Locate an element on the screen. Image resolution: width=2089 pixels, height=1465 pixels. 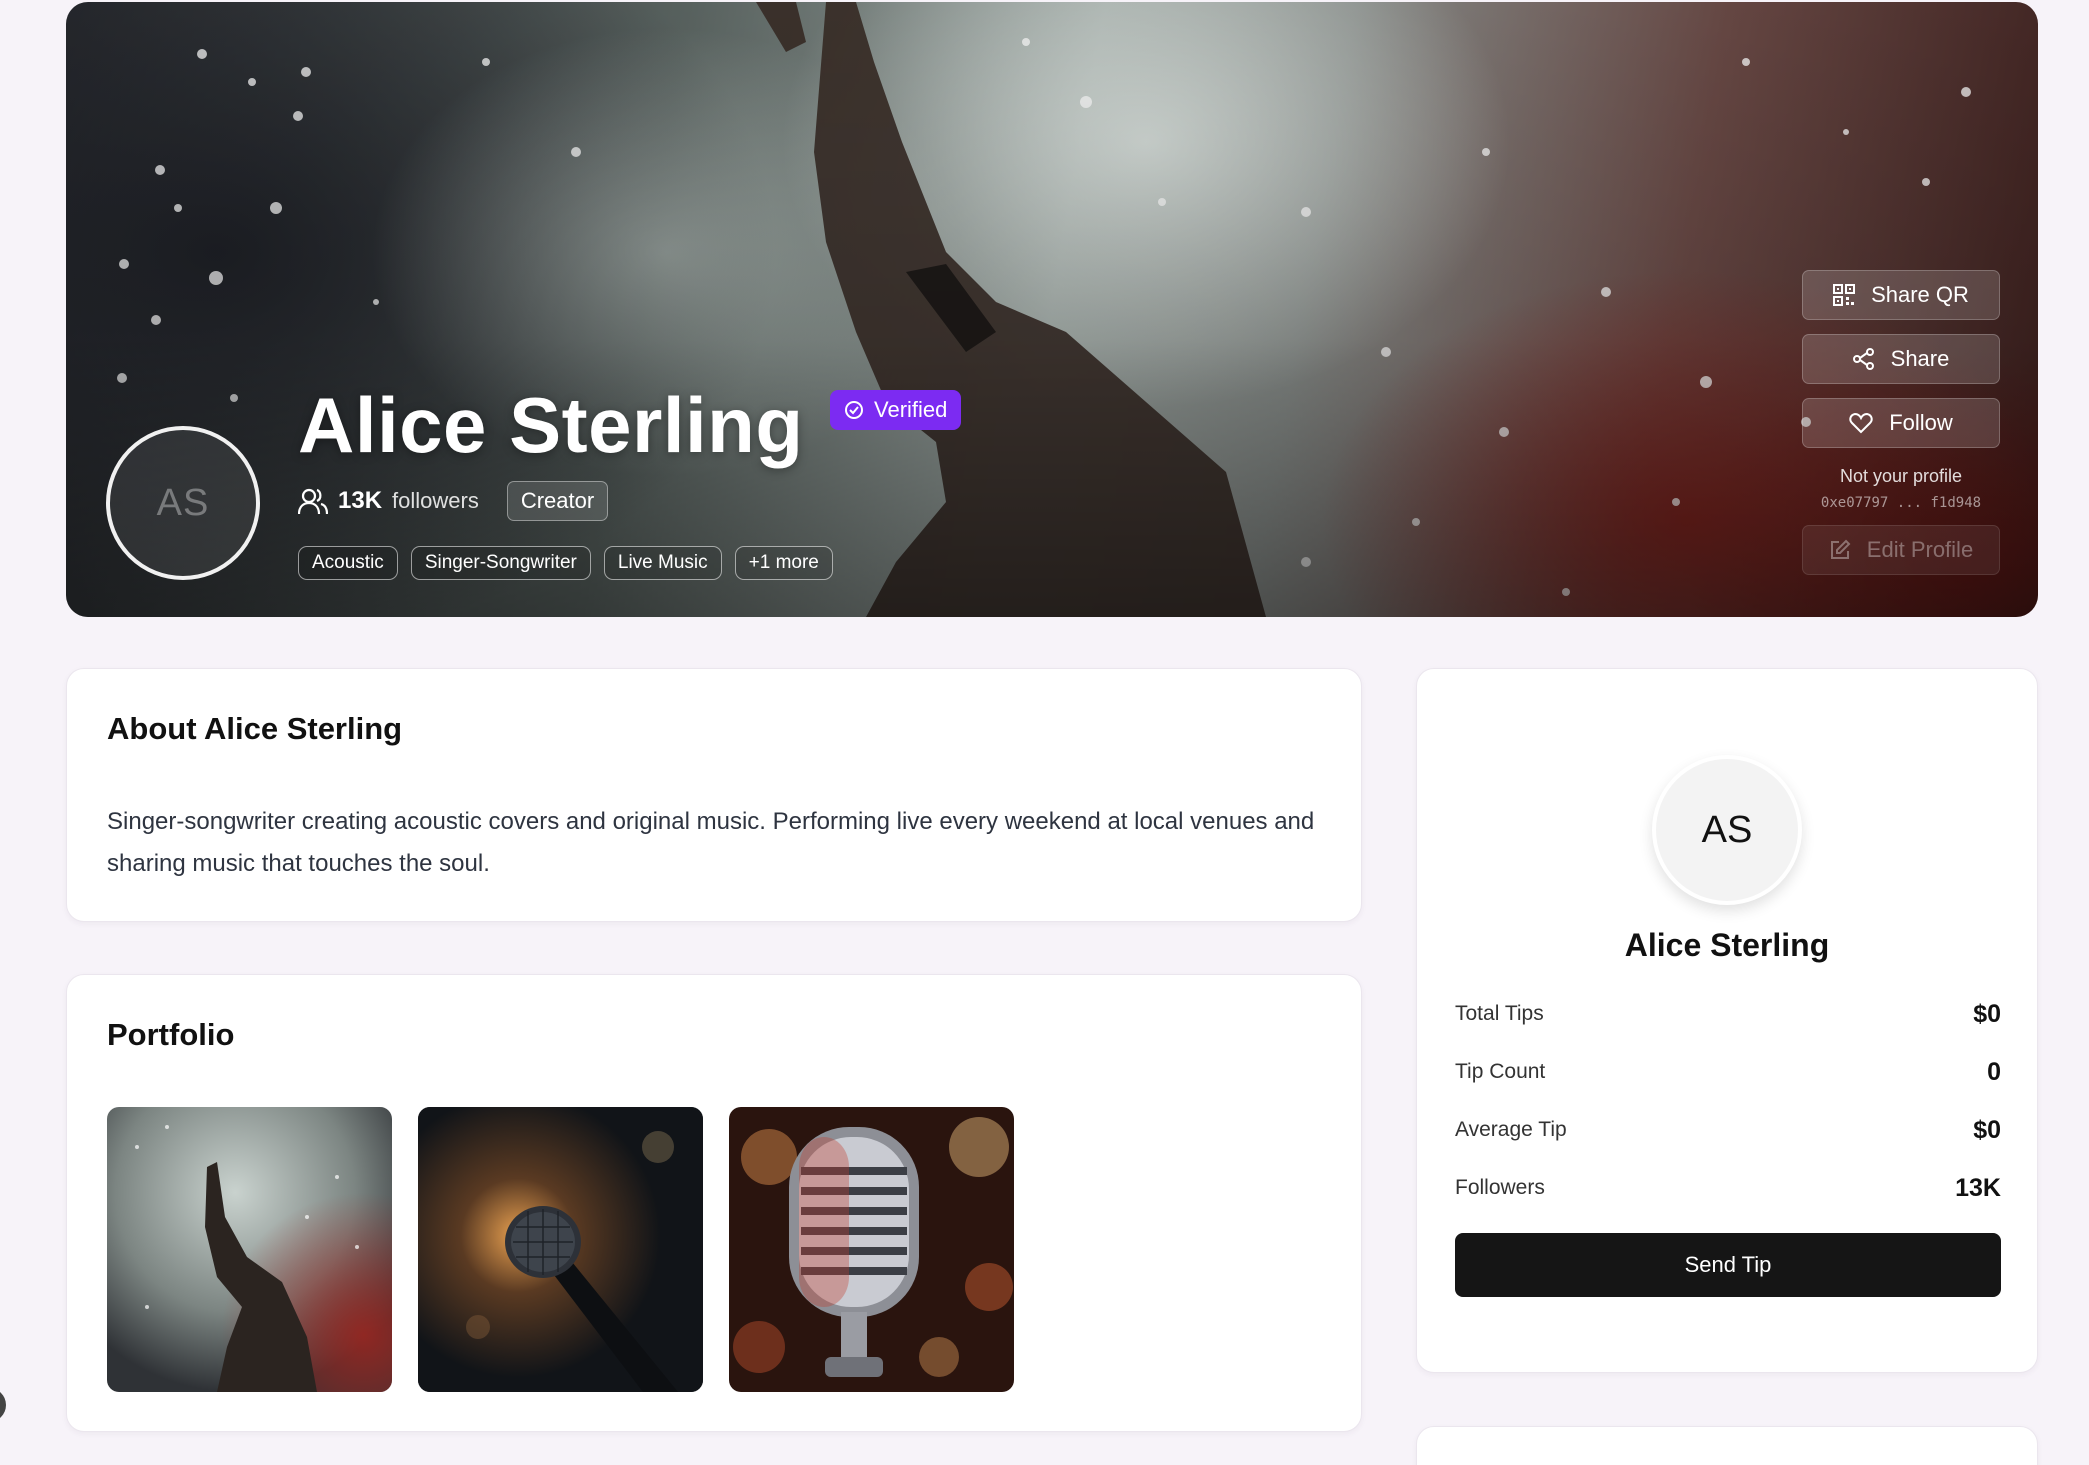
share-label: Share is located at coordinates (1920, 358).